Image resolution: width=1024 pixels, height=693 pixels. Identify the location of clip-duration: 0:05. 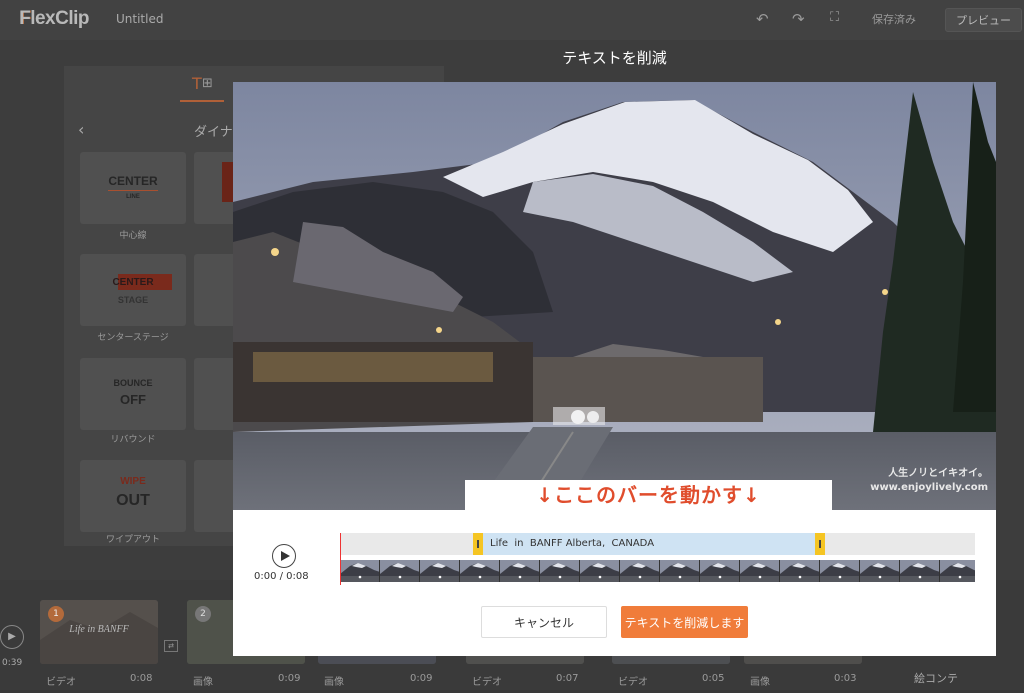
(713, 678).